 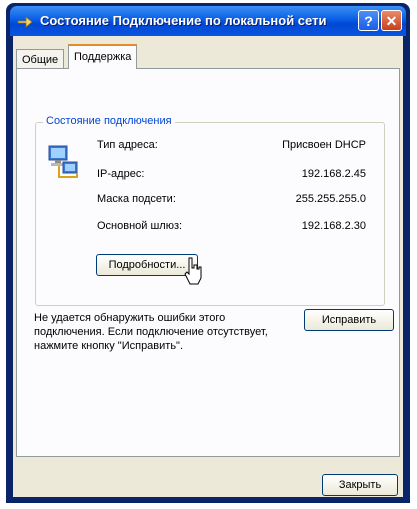 What do you see at coordinates (25, 22) in the screenshot?
I see `network-connection-icon` at bounding box center [25, 22].